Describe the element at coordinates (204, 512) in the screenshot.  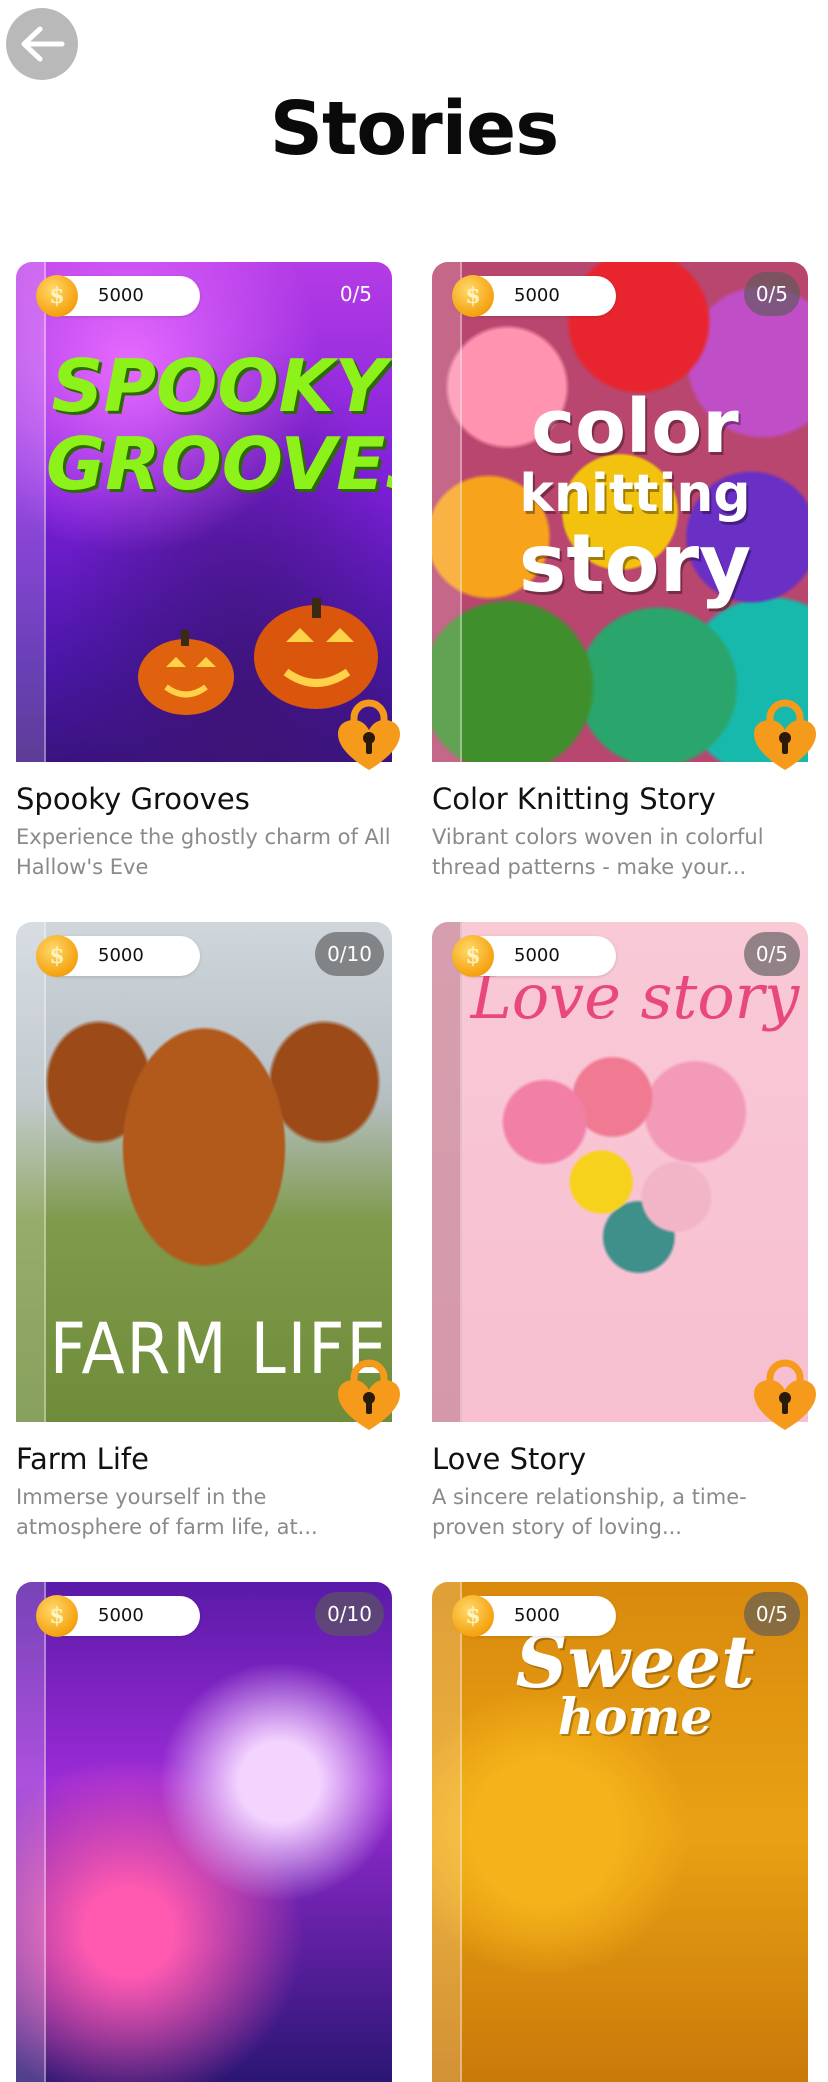
I see `story-cover: SPOOKY GROOVES $ 5000 0/5` at that location.